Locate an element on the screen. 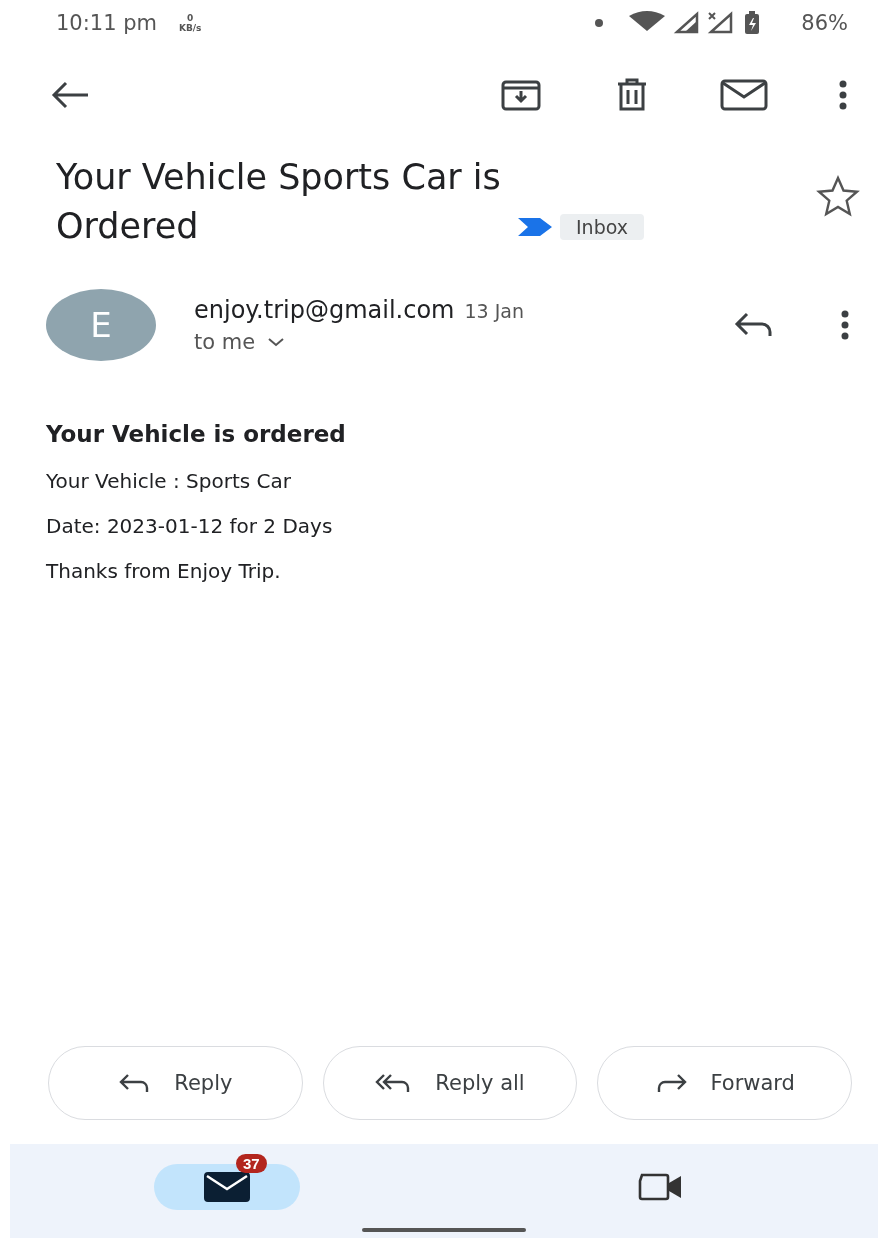 The height and width of the screenshot is (1238, 878). network-speed: 0 KB/s is located at coordinates (190, 22).